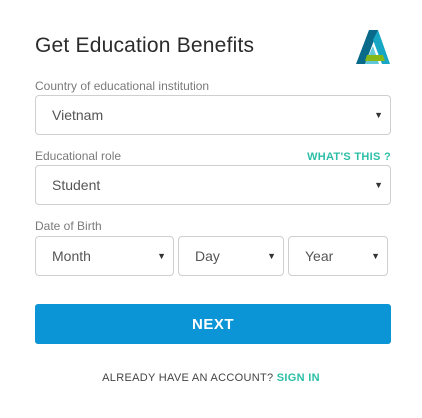 The image size is (422, 418). Describe the element at coordinates (298, 378) in the screenshot. I see `sign-in-link: SIGN IN` at that location.